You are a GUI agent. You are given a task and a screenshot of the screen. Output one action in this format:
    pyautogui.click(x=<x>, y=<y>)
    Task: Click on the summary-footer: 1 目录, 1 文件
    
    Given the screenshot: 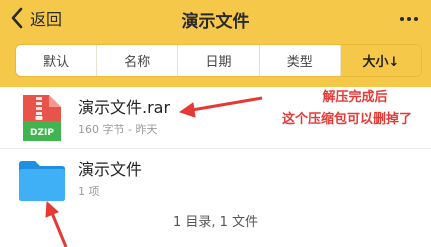 What is the action you would take?
    pyautogui.click(x=215, y=222)
    